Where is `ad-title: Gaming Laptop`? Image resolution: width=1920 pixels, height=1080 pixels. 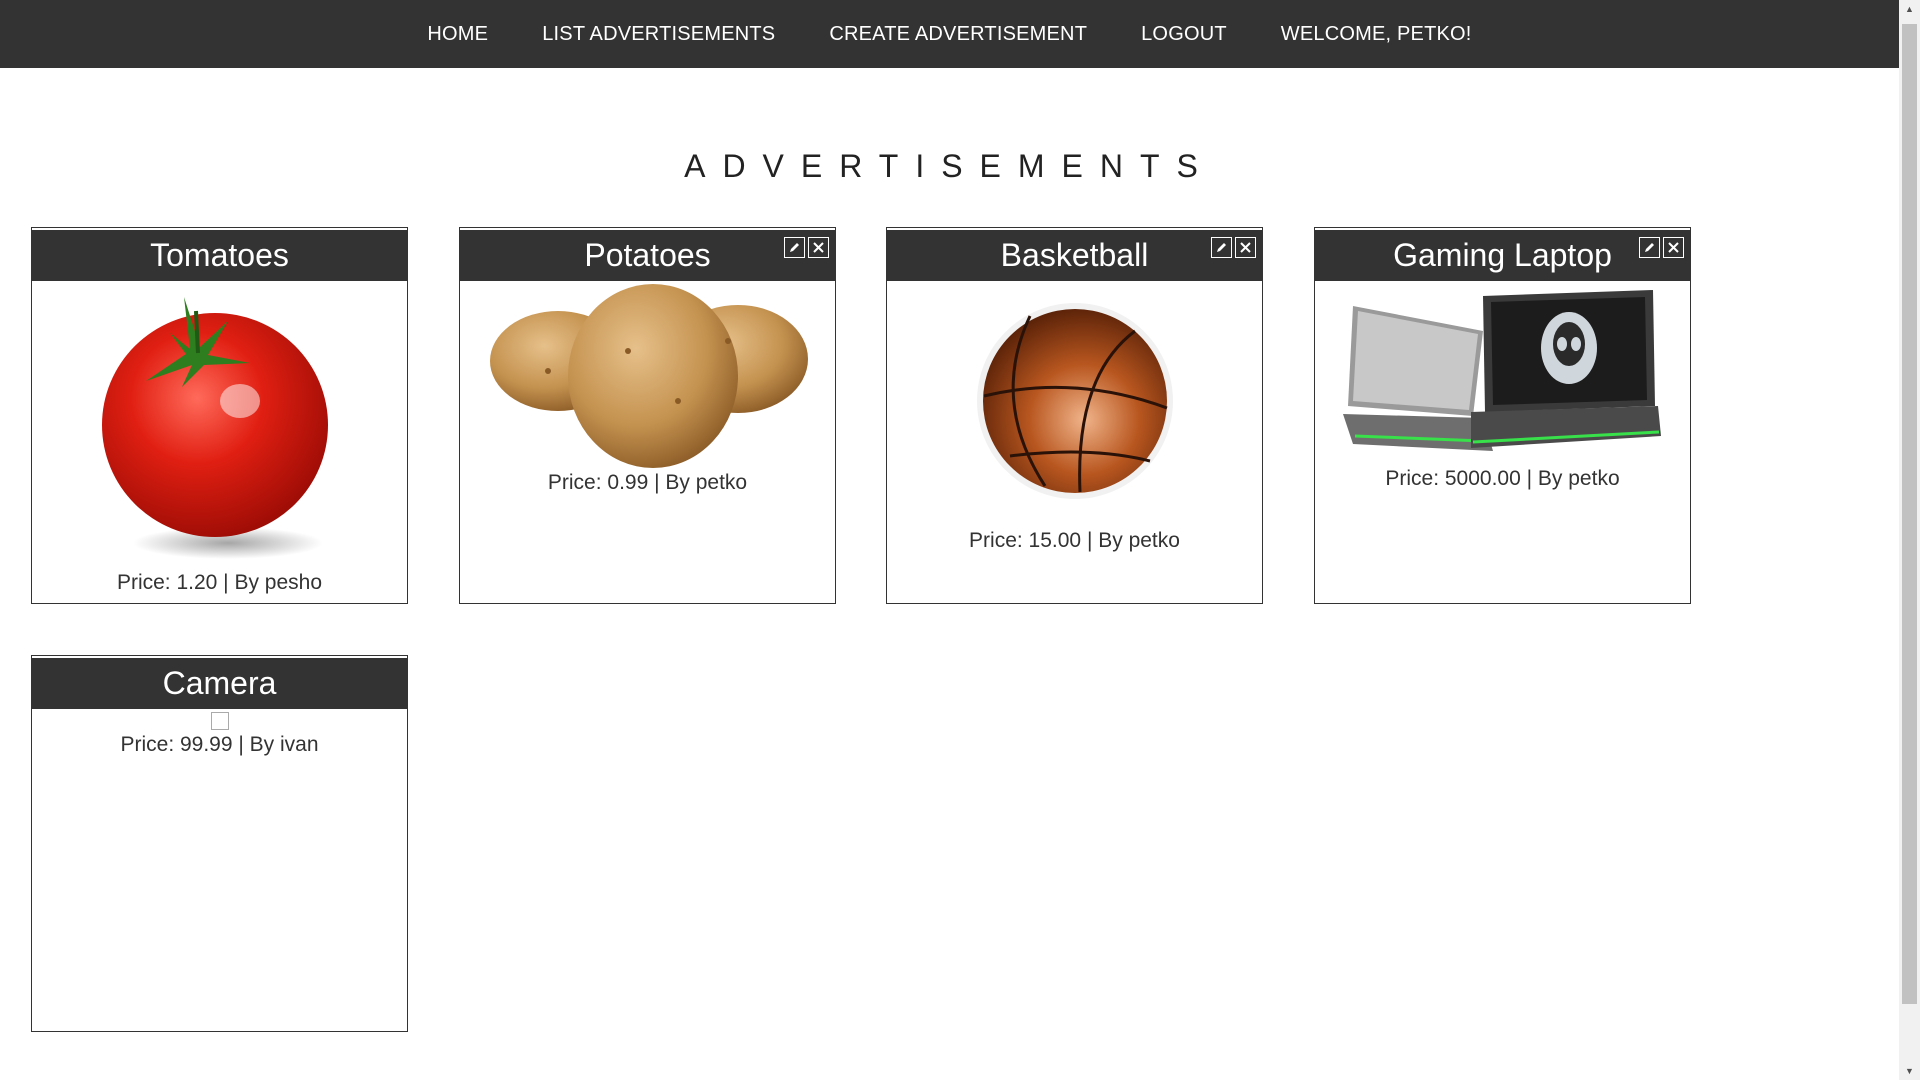 ad-title: Gaming Laptop is located at coordinates (1502, 255).